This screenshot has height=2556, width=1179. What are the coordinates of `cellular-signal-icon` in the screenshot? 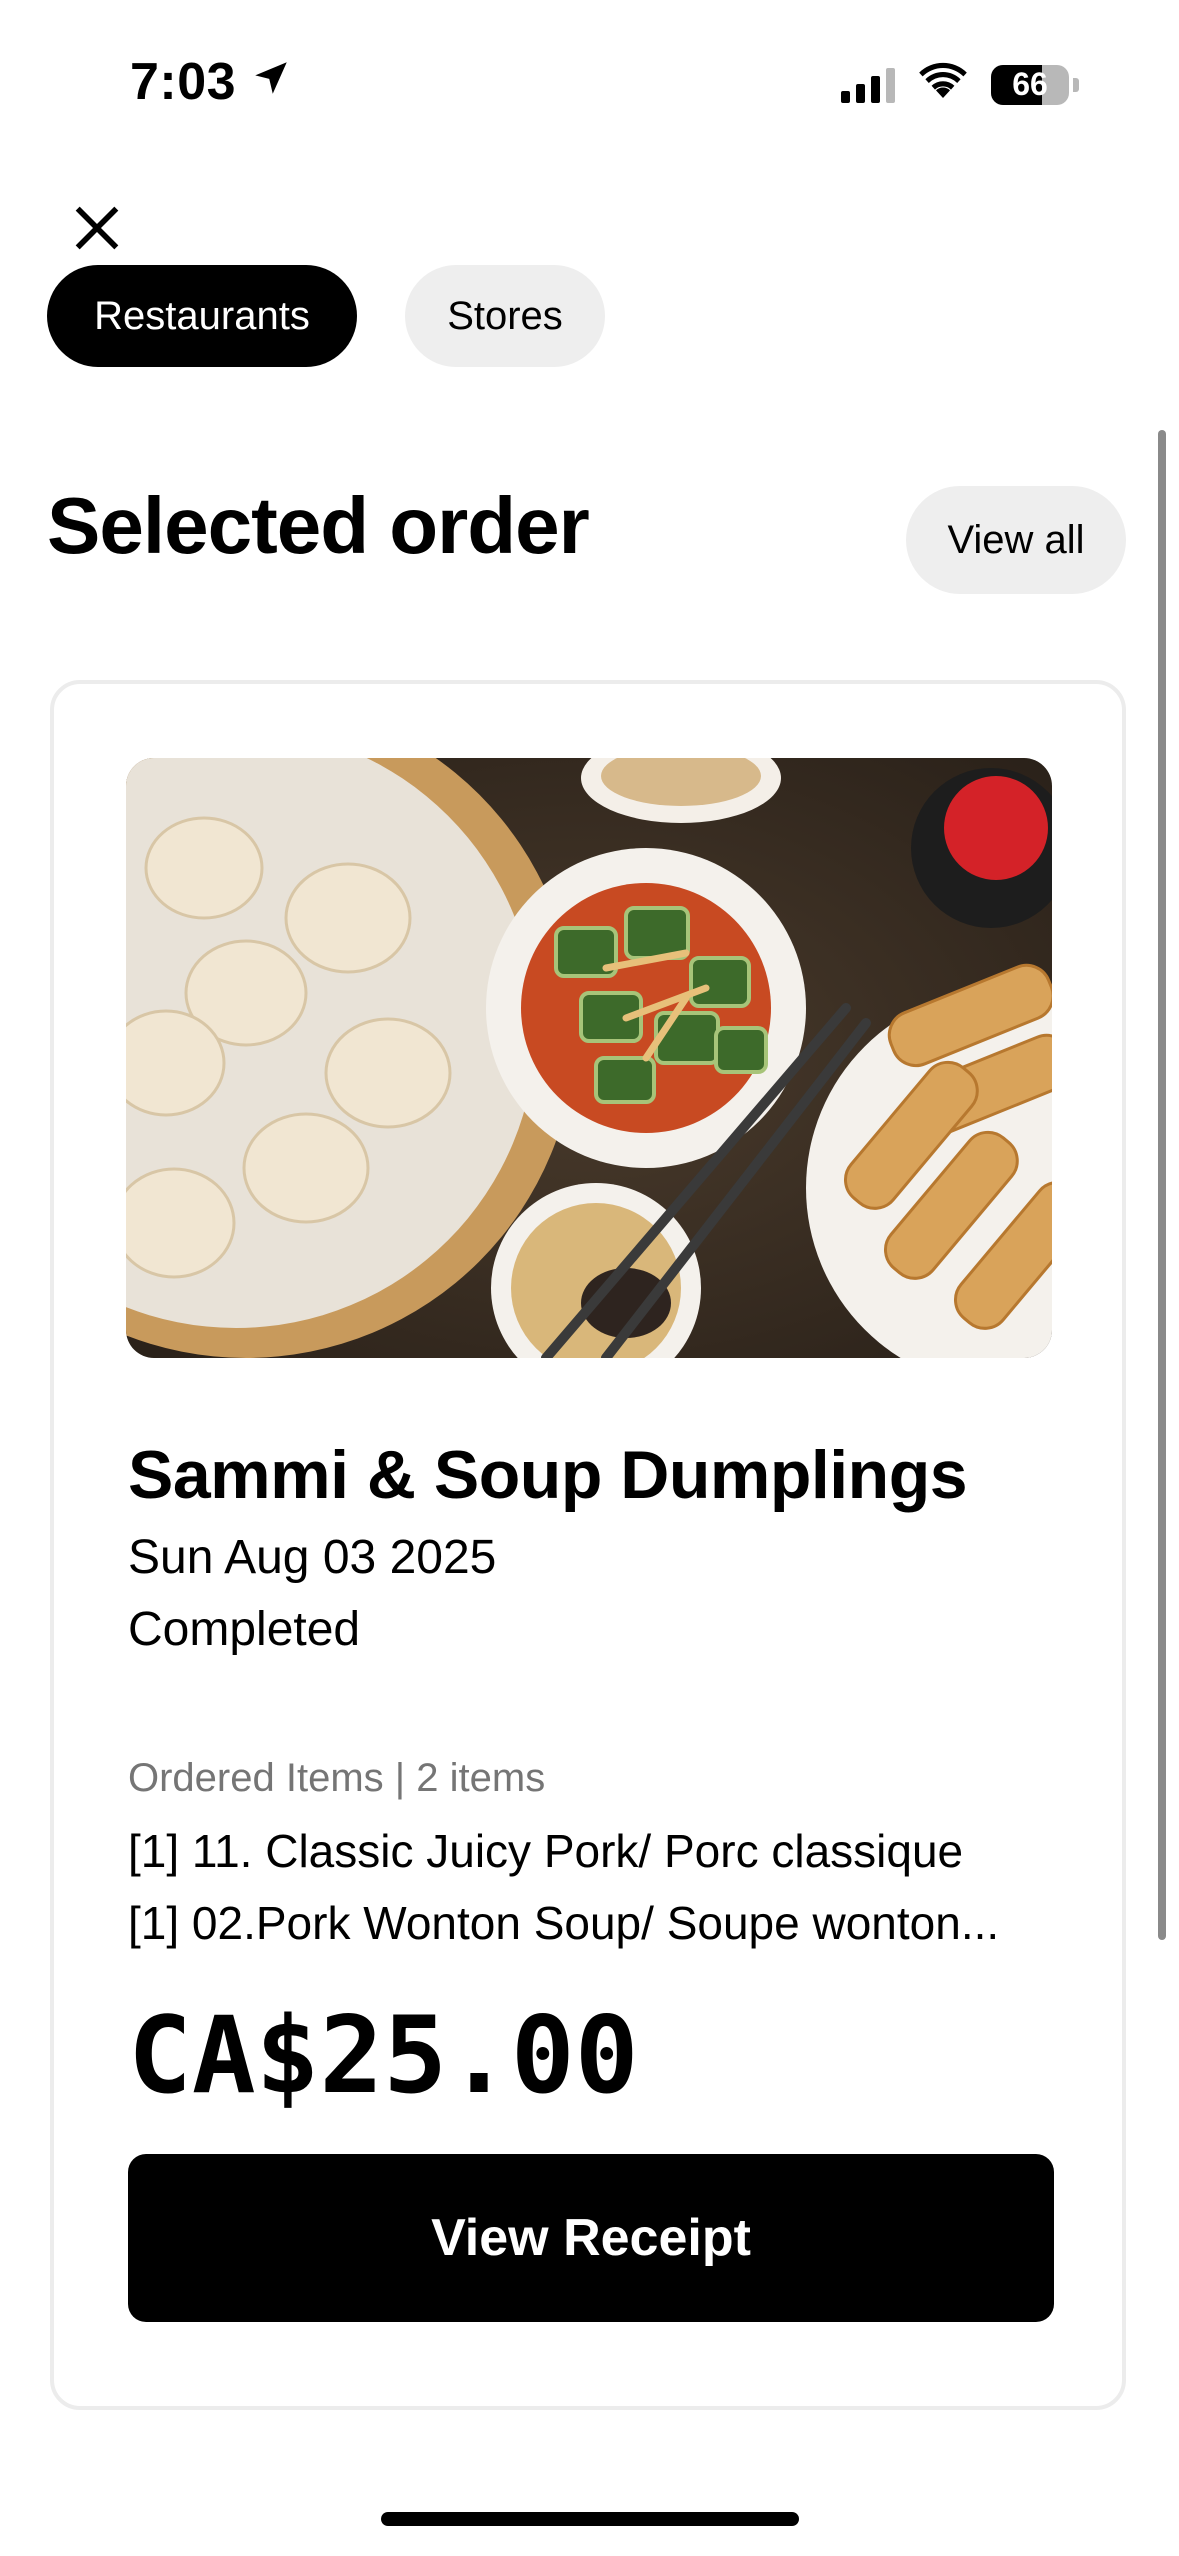 It's located at (868, 85).